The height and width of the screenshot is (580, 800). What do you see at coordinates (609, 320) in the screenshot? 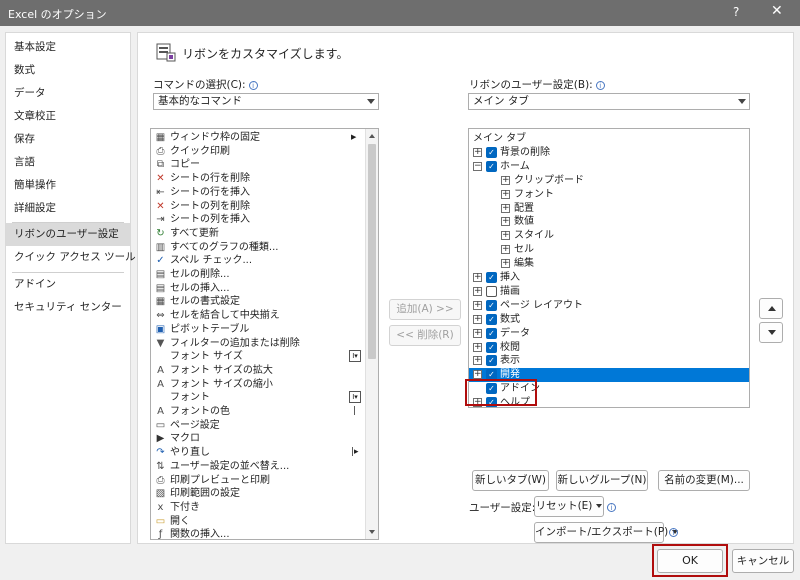
I see `tree-tab-item: + ✓ 数式` at bounding box center [609, 320].